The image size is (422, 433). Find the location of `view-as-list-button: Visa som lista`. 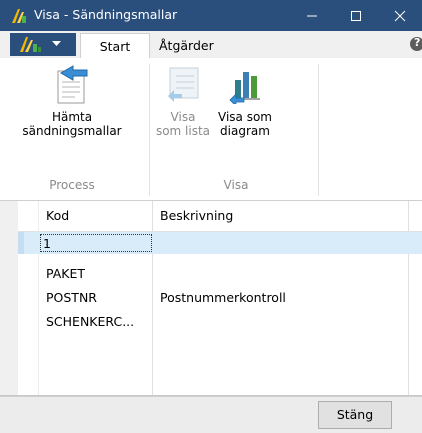

view-as-list-button: Visa som lista is located at coordinates (183, 101).